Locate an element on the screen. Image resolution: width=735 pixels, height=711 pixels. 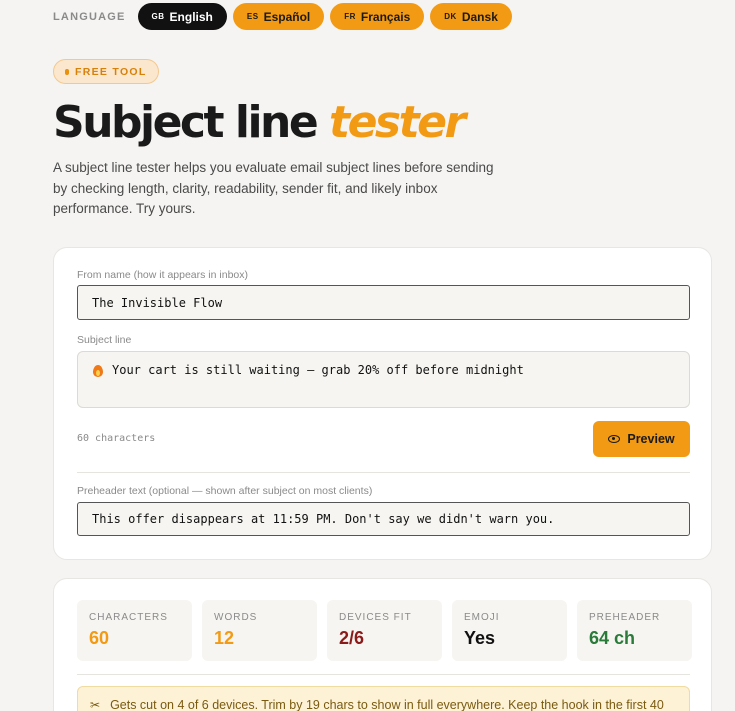
from-name-label: From name (how it appears in inbox) is located at coordinates (162, 275).